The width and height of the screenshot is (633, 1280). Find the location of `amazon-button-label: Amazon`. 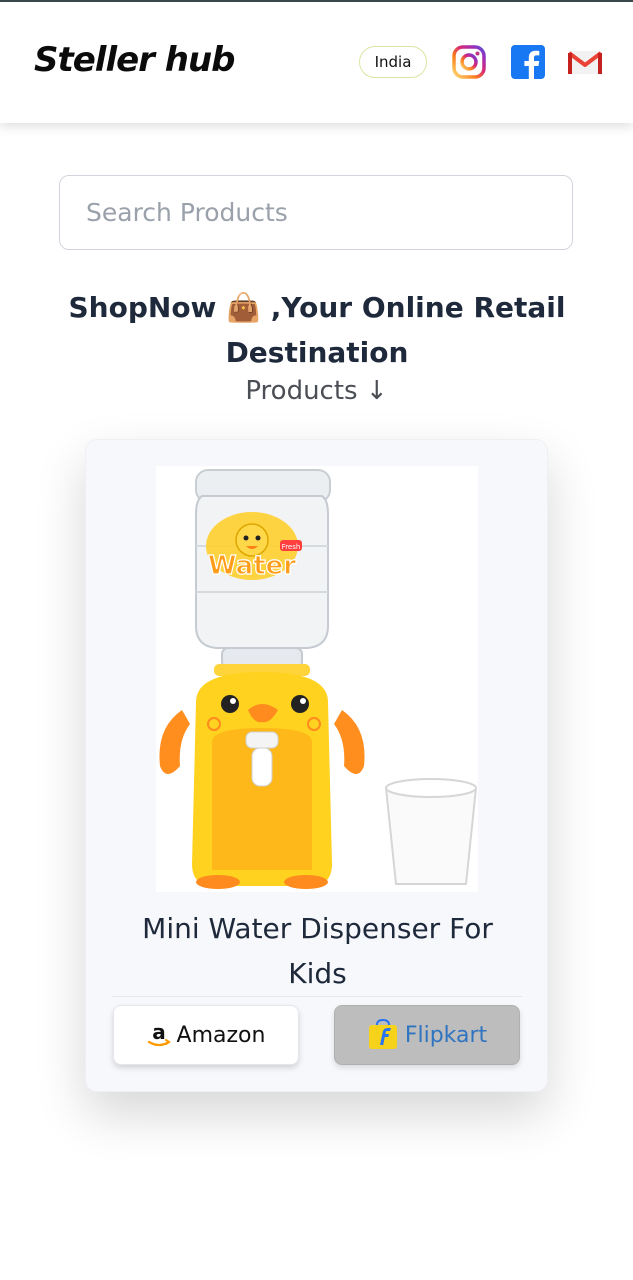

amazon-button-label: Amazon is located at coordinates (221, 1035).